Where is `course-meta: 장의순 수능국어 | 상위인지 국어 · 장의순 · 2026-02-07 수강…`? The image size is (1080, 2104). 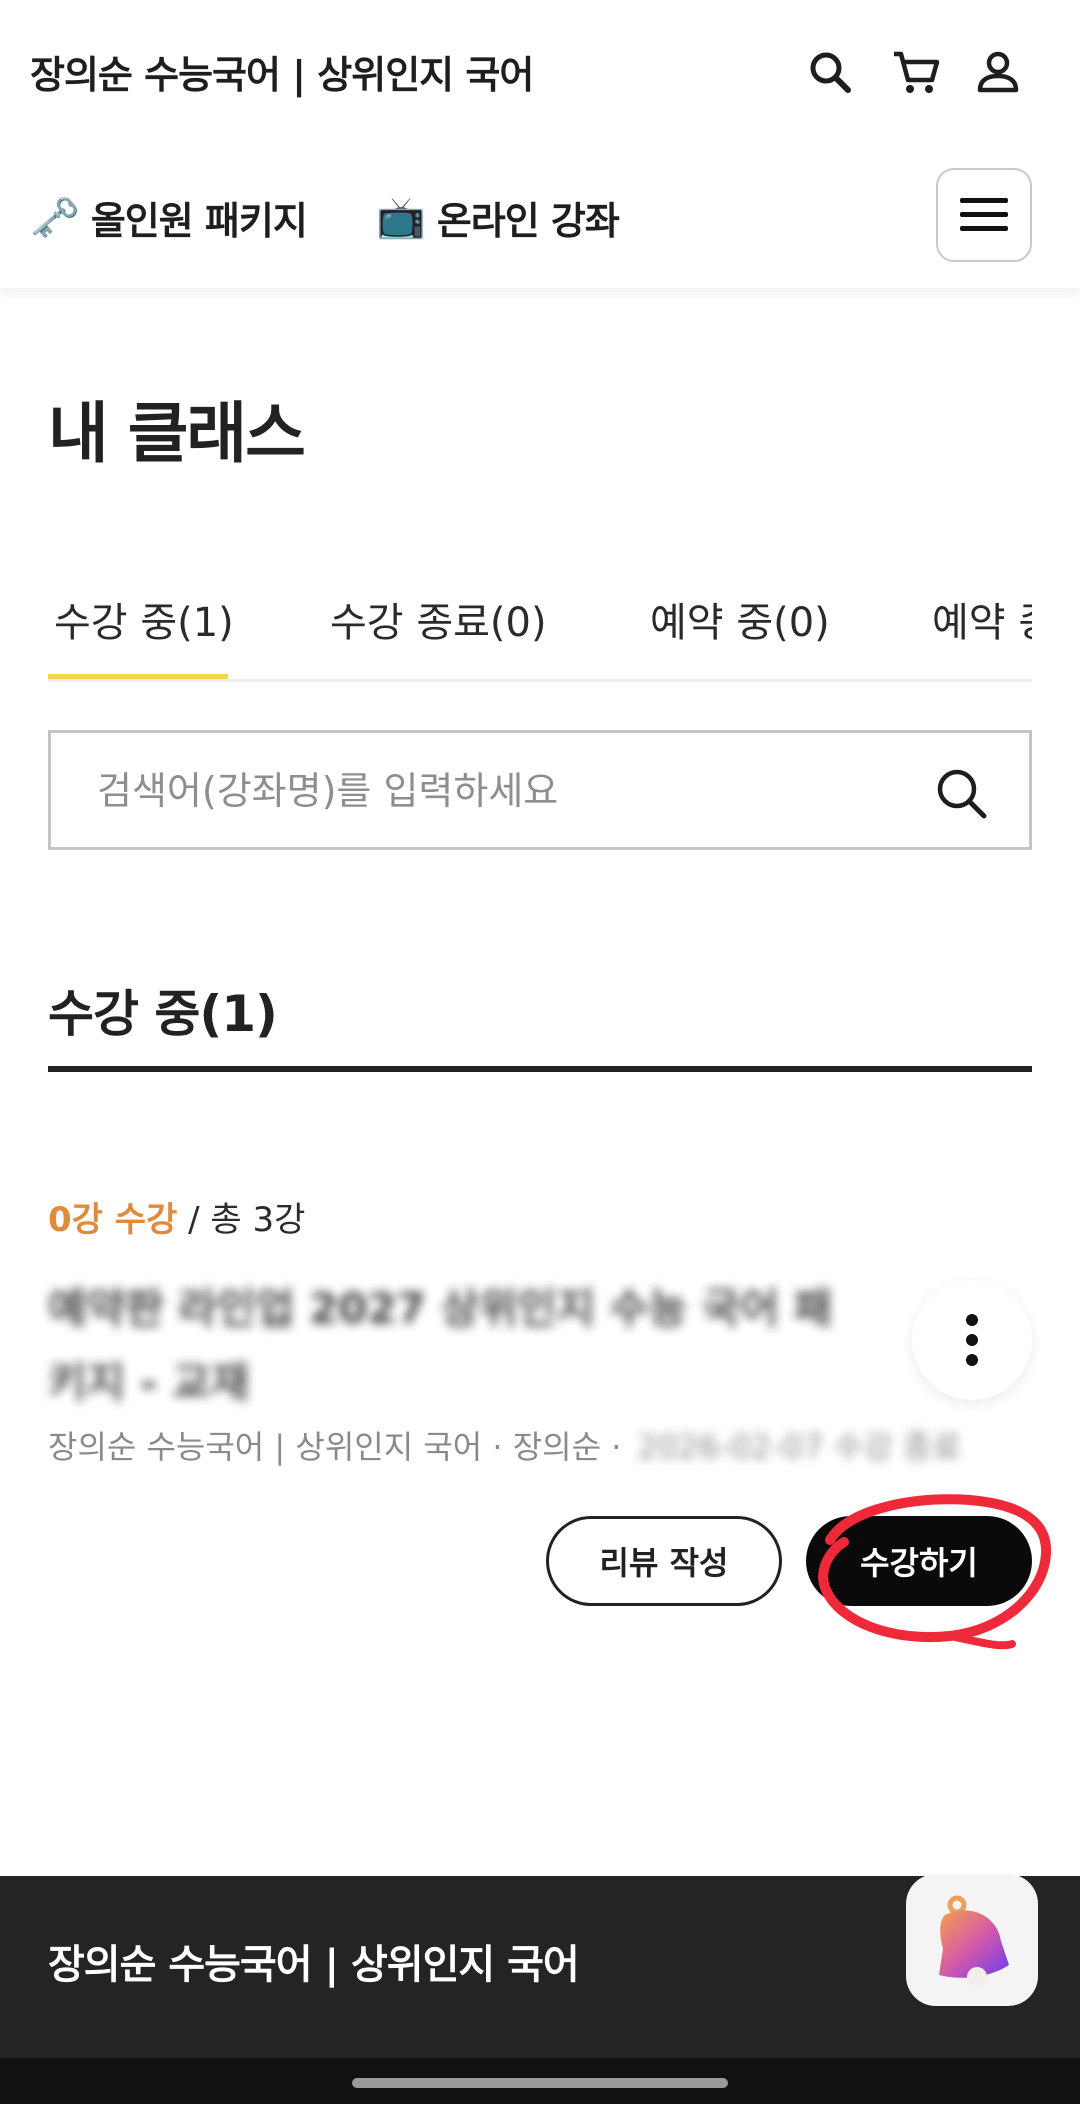
course-meta: 장의순 수능국어 | 상위인지 국어 · 장의순 · 2026-02-07 수강… is located at coordinates (505, 1445).